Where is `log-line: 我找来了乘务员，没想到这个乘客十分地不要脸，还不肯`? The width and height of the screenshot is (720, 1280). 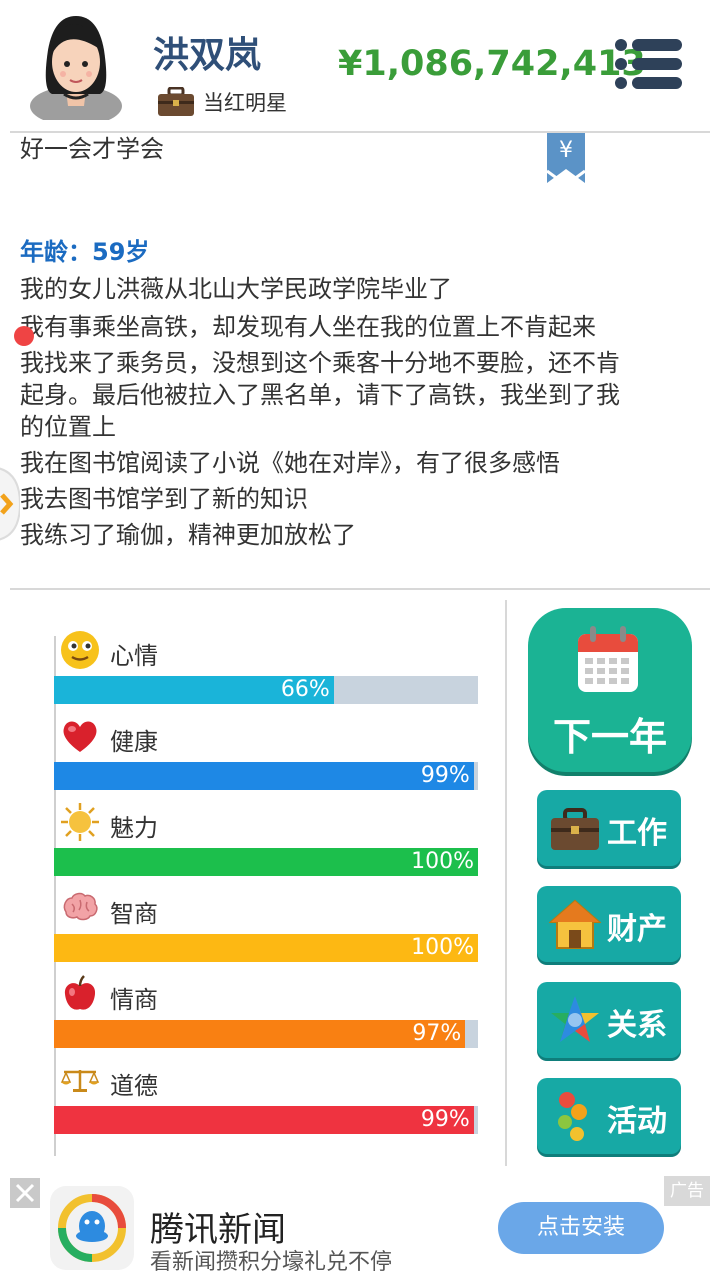 log-line: 我找来了乘务员，没想到这个乘客十分地不要脸，还不肯 is located at coordinates (320, 363).